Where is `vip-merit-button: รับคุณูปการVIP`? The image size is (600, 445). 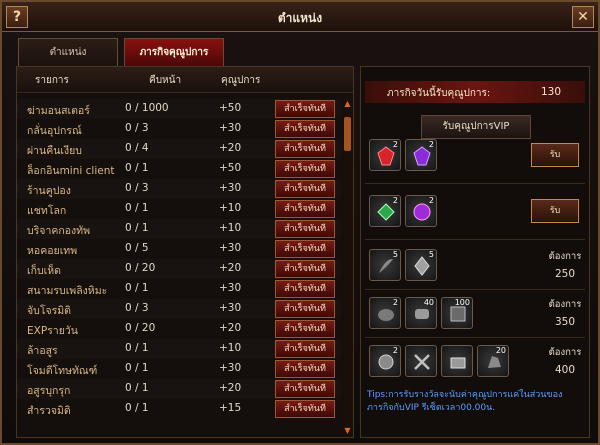
vip-merit-button: รับคุณูปการVIP is located at coordinates (476, 127).